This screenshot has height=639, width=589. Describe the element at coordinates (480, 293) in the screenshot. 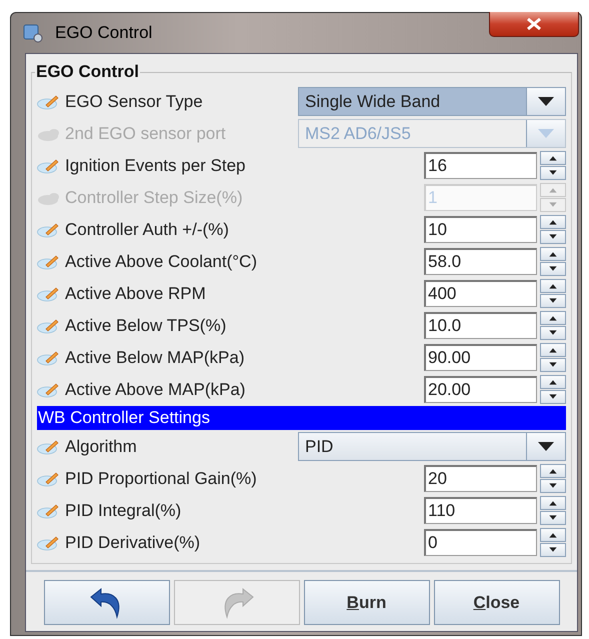

I see `number-field: 400` at that location.